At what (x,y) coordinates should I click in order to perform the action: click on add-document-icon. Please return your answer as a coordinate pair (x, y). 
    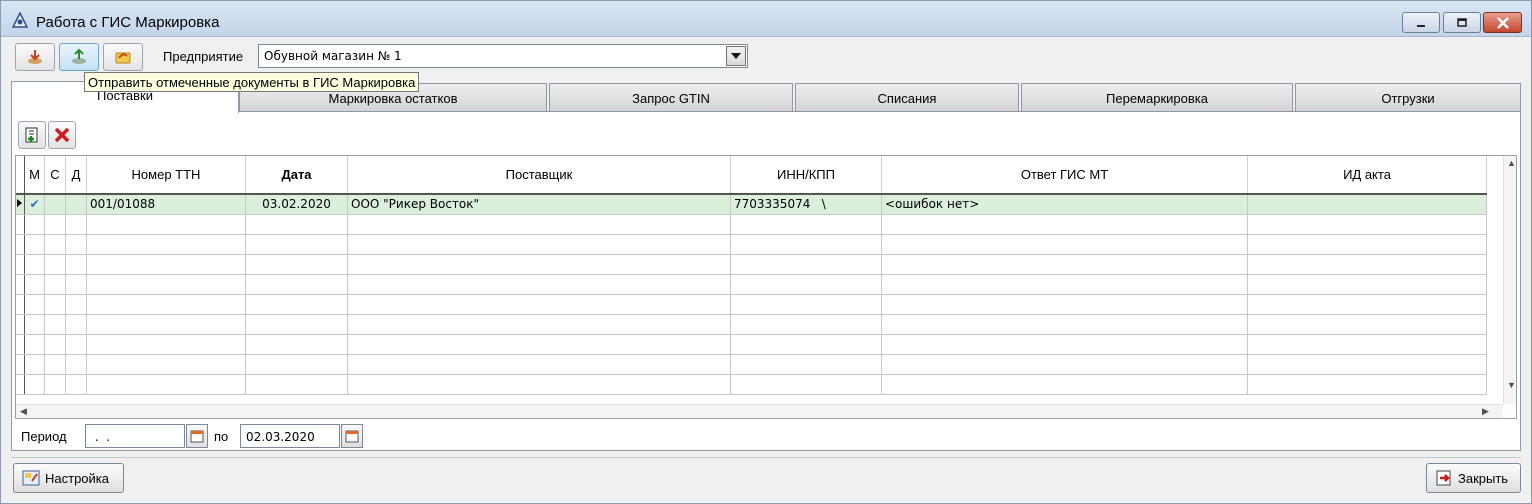
    Looking at the image, I should click on (31, 135).